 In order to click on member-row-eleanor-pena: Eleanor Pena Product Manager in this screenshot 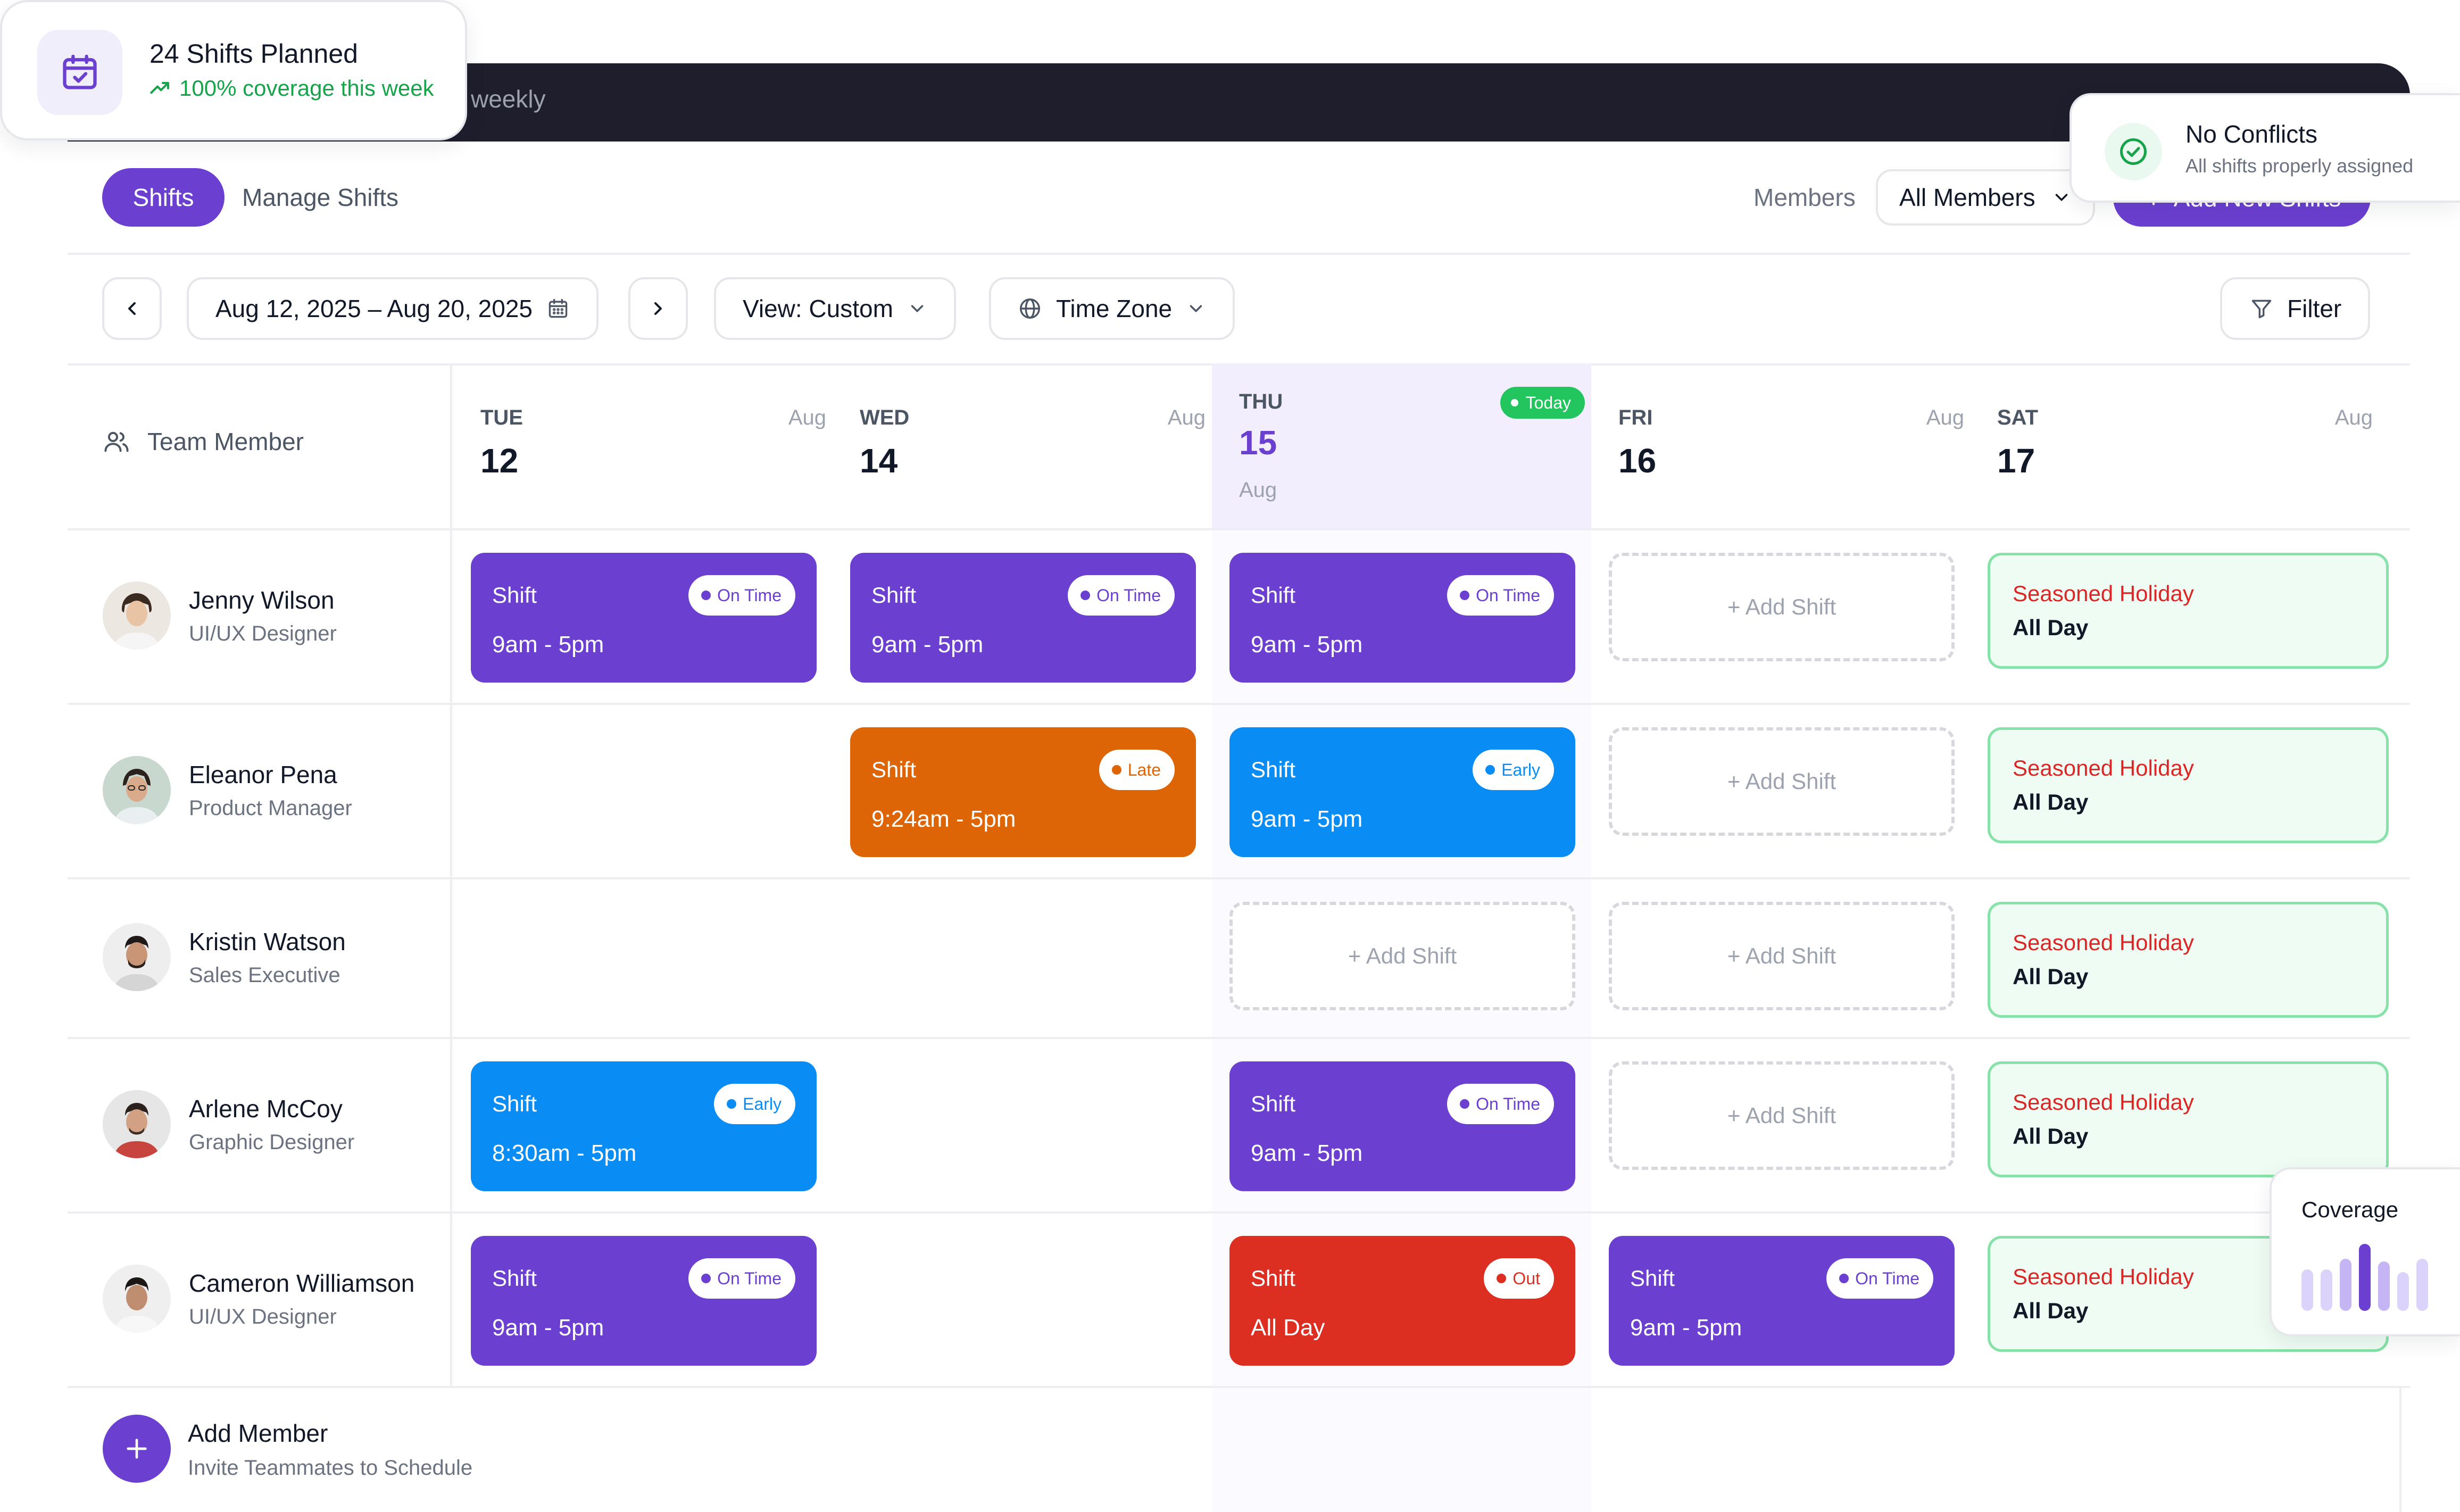, I will do `click(227, 790)`.